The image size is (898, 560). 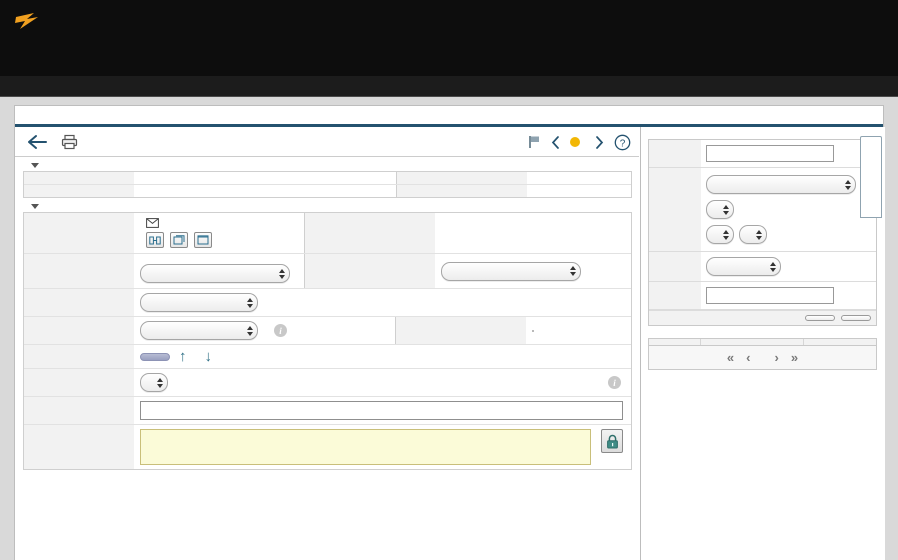 I want to click on open-date-value, so click(x=265, y=178).